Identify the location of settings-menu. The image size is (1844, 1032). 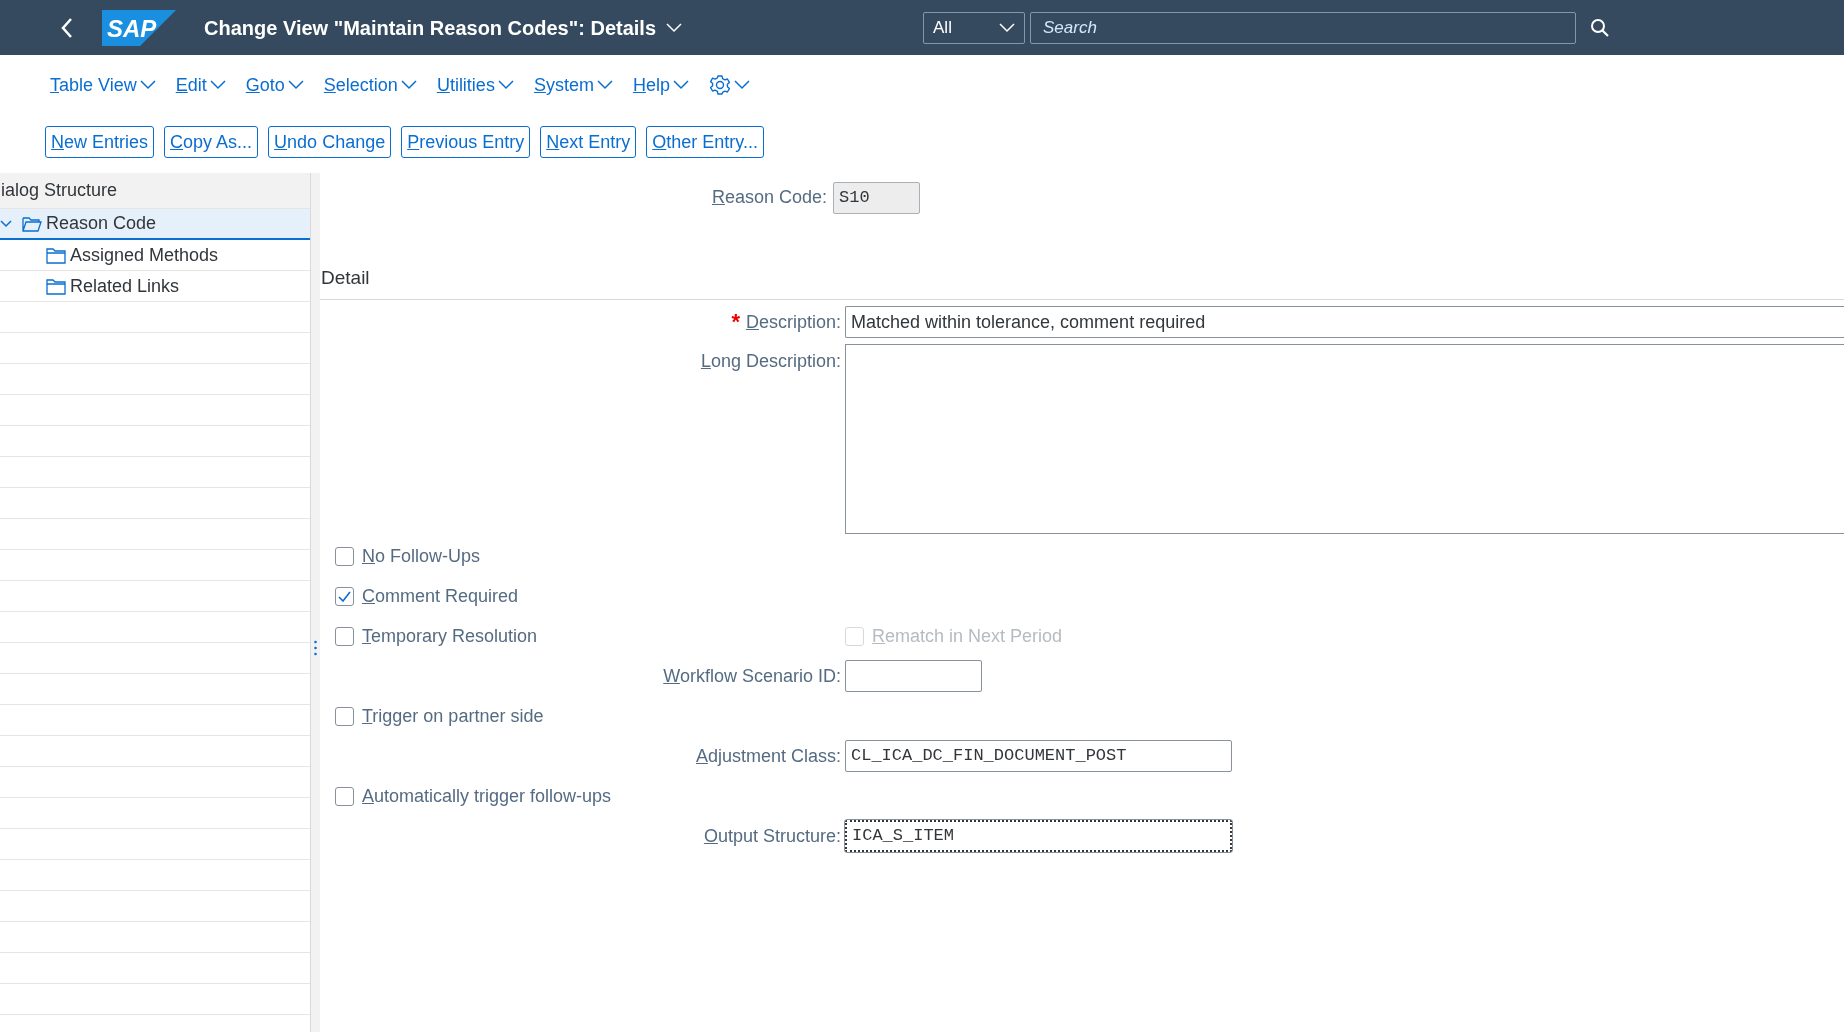
(729, 85).